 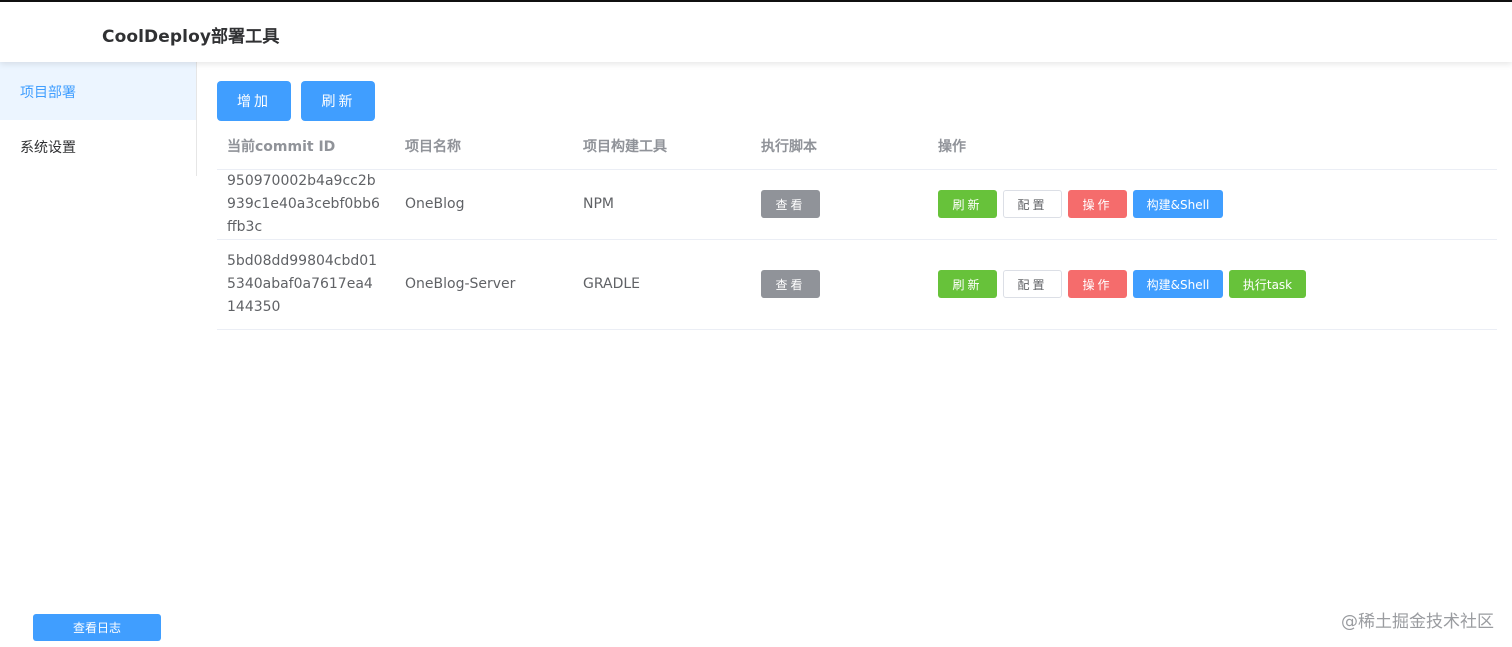 I want to click on add-button: 增加, so click(x=254, y=101).